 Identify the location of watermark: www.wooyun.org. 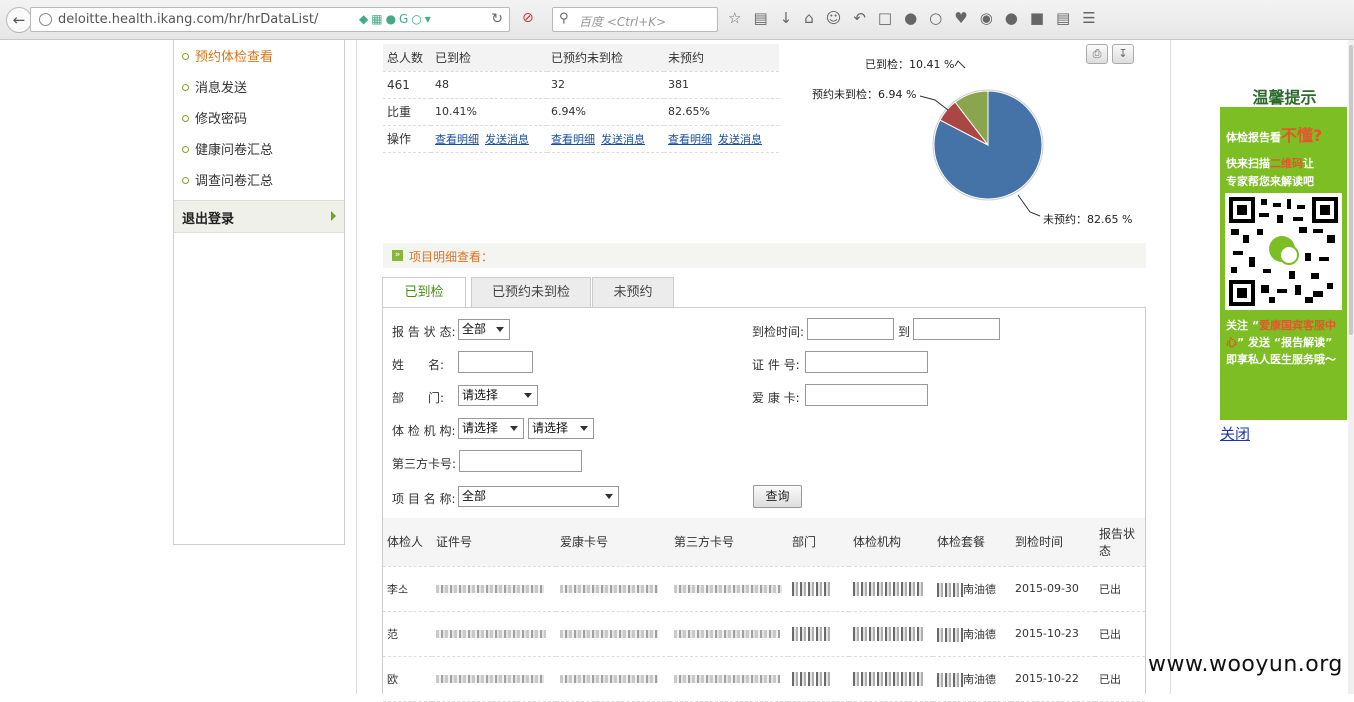
(1245, 664).